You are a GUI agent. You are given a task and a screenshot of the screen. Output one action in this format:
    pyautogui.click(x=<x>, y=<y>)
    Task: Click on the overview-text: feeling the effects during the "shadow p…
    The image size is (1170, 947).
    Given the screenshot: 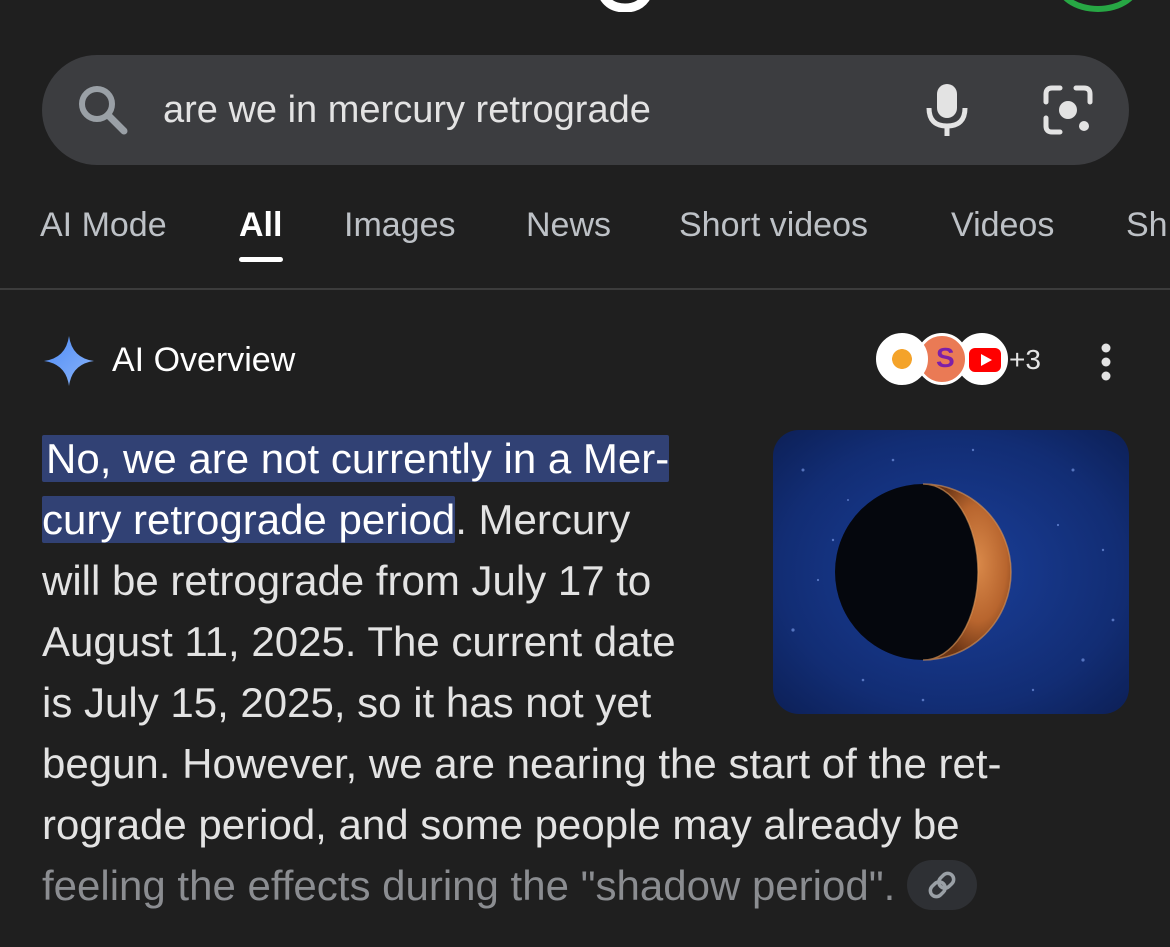 What is the action you would take?
    pyautogui.click(x=469, y=885)
    